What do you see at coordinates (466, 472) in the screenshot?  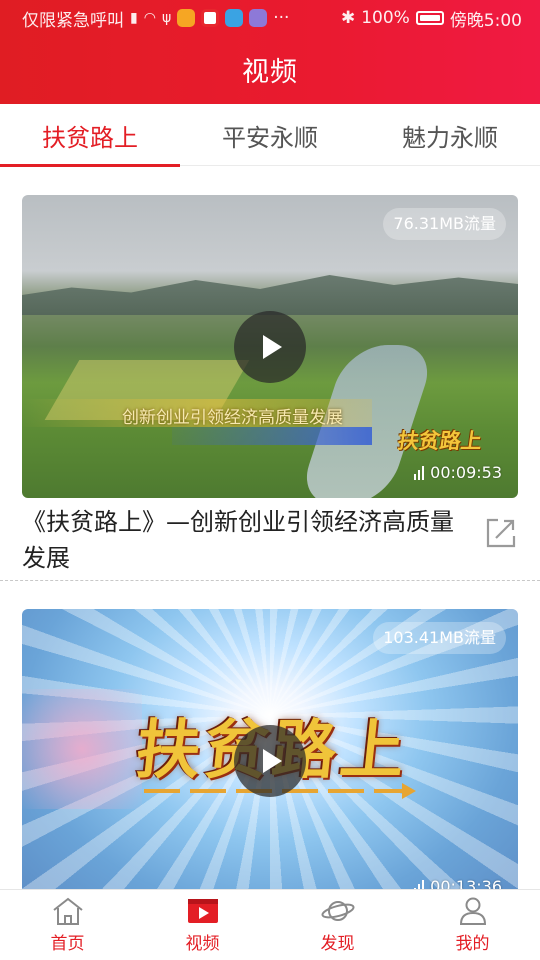 I see `duration-text: 00:09:53` at bounding box center [466, 472].